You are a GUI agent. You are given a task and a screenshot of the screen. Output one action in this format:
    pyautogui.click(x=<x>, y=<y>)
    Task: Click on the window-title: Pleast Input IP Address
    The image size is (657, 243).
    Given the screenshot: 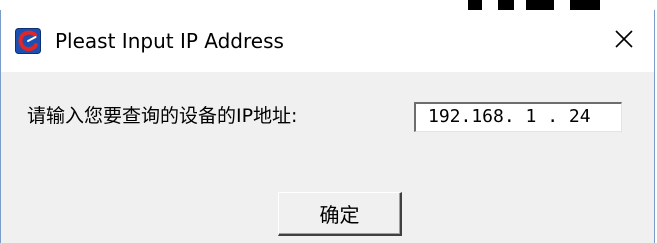 What is the action you would take?
    pyautogui.click(x=169, y=41)
    